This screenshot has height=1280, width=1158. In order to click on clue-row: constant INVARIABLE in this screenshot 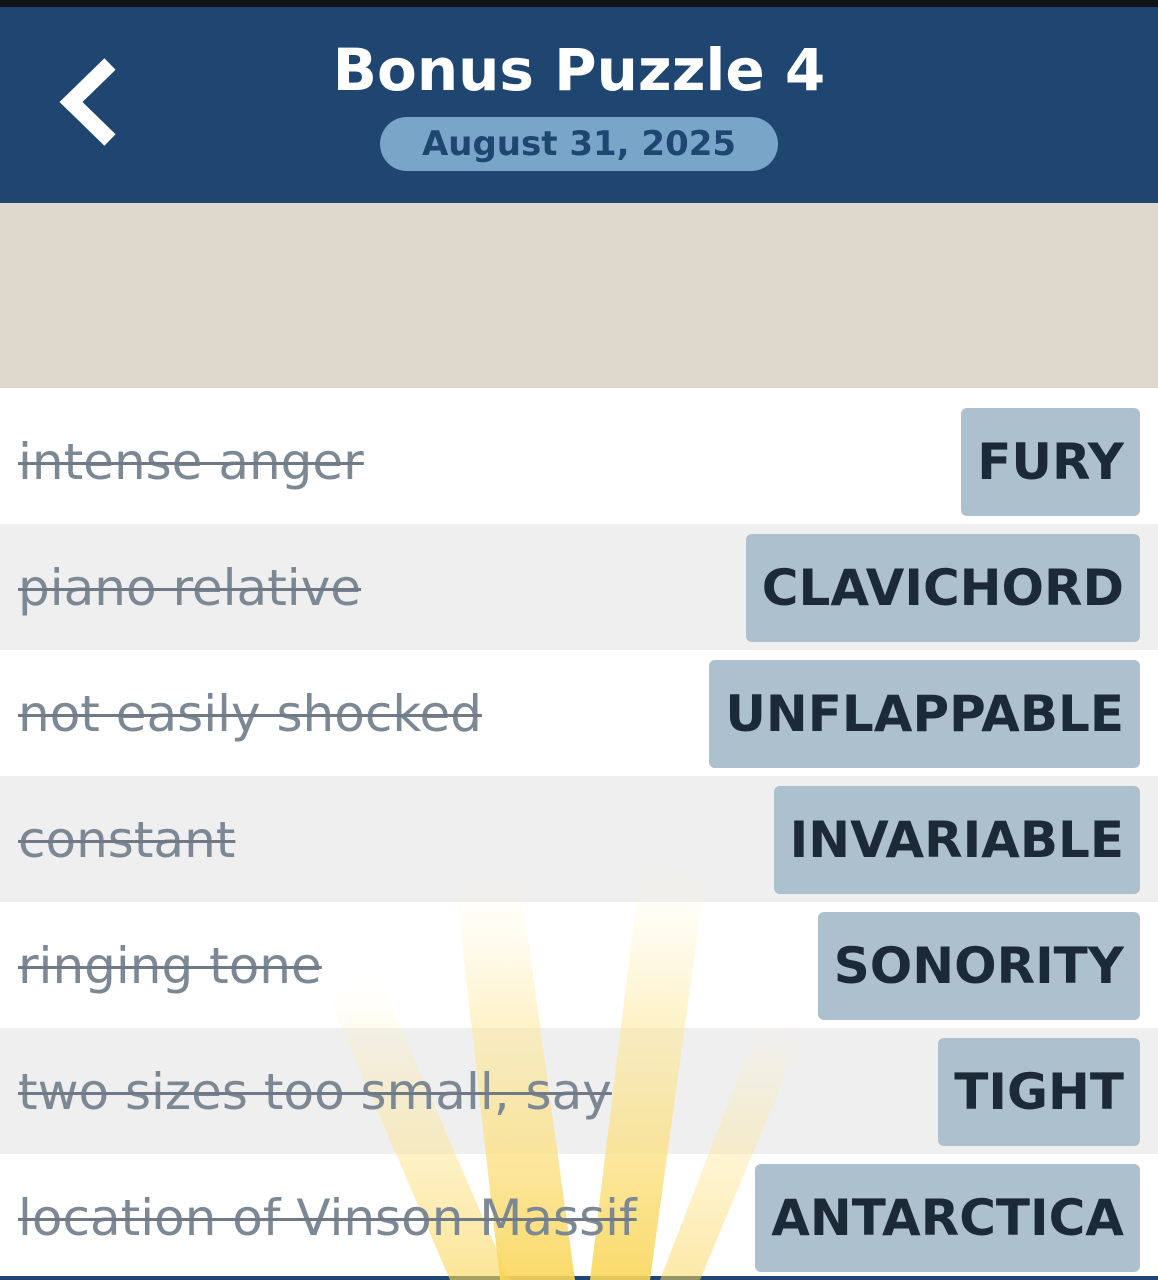, I will do `click(579, 839)`.